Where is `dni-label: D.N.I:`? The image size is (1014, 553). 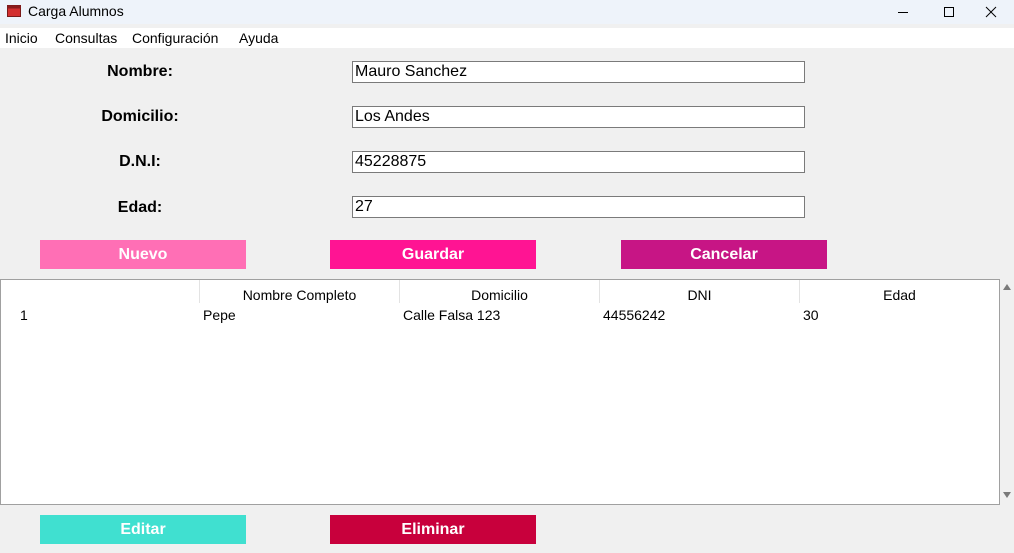 dni-label: D.N.I: is located at coordinates (140, 161).